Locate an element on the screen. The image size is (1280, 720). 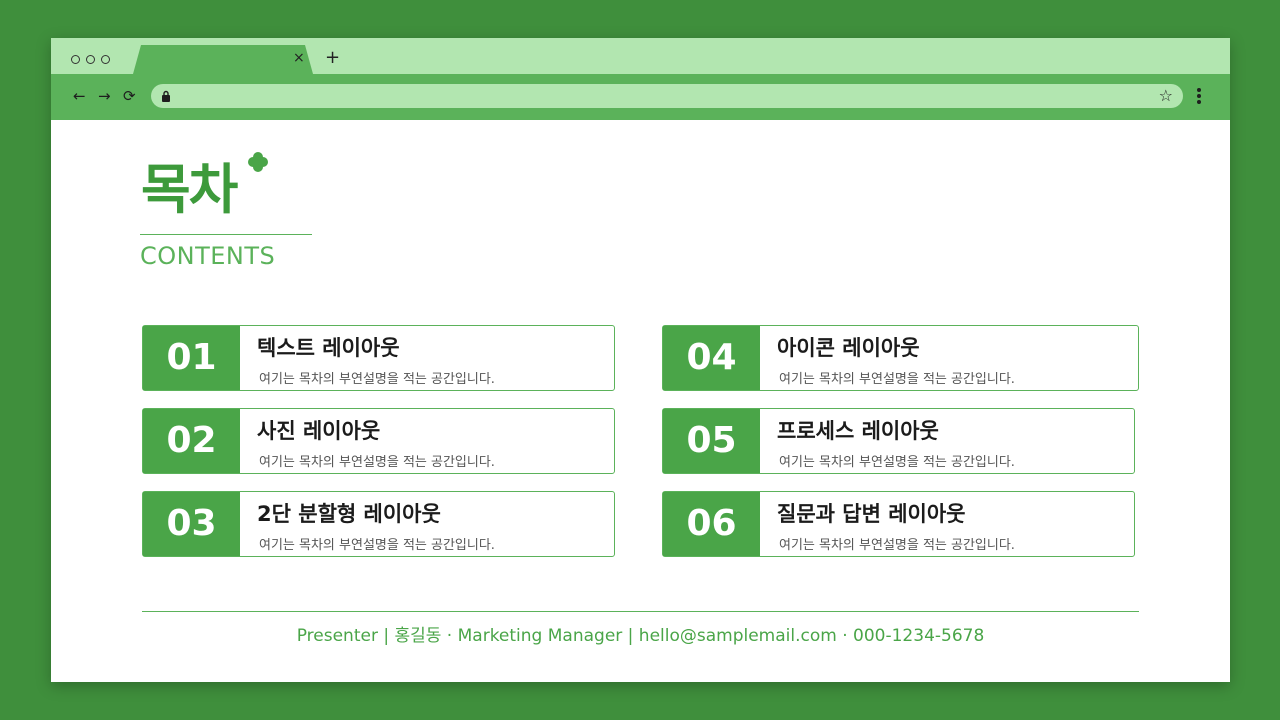
clover-icon is located at coordinates (258, 162).